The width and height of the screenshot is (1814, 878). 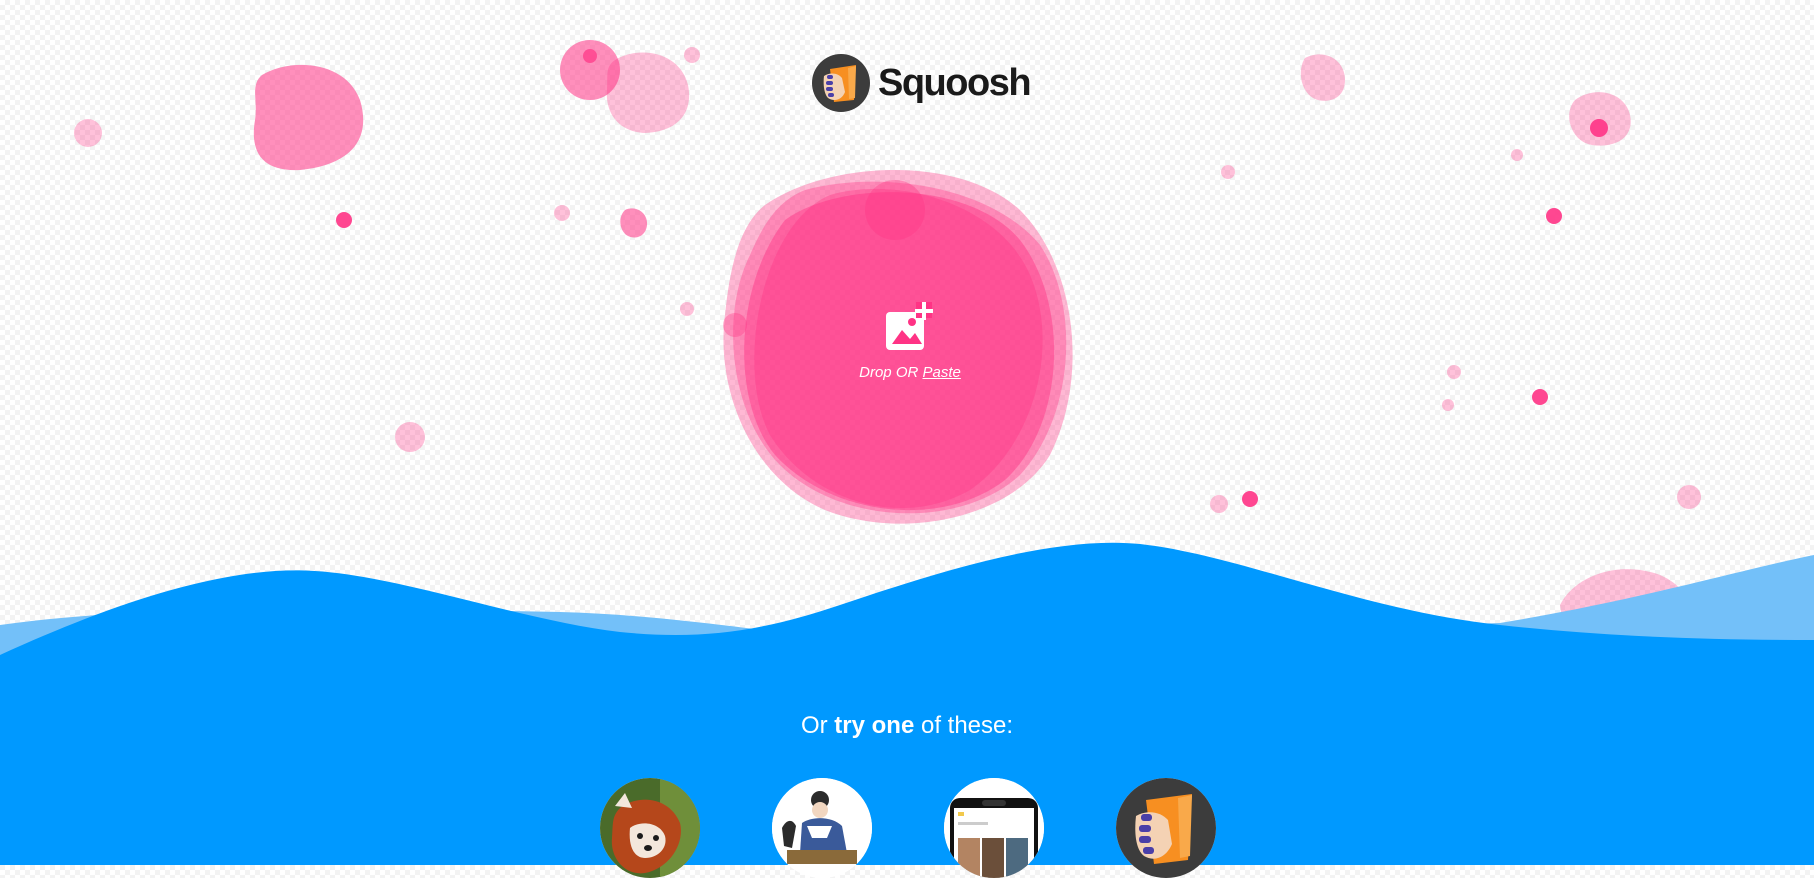 I want to click on squoosh-logo-image, so click(x=1166, y=828).